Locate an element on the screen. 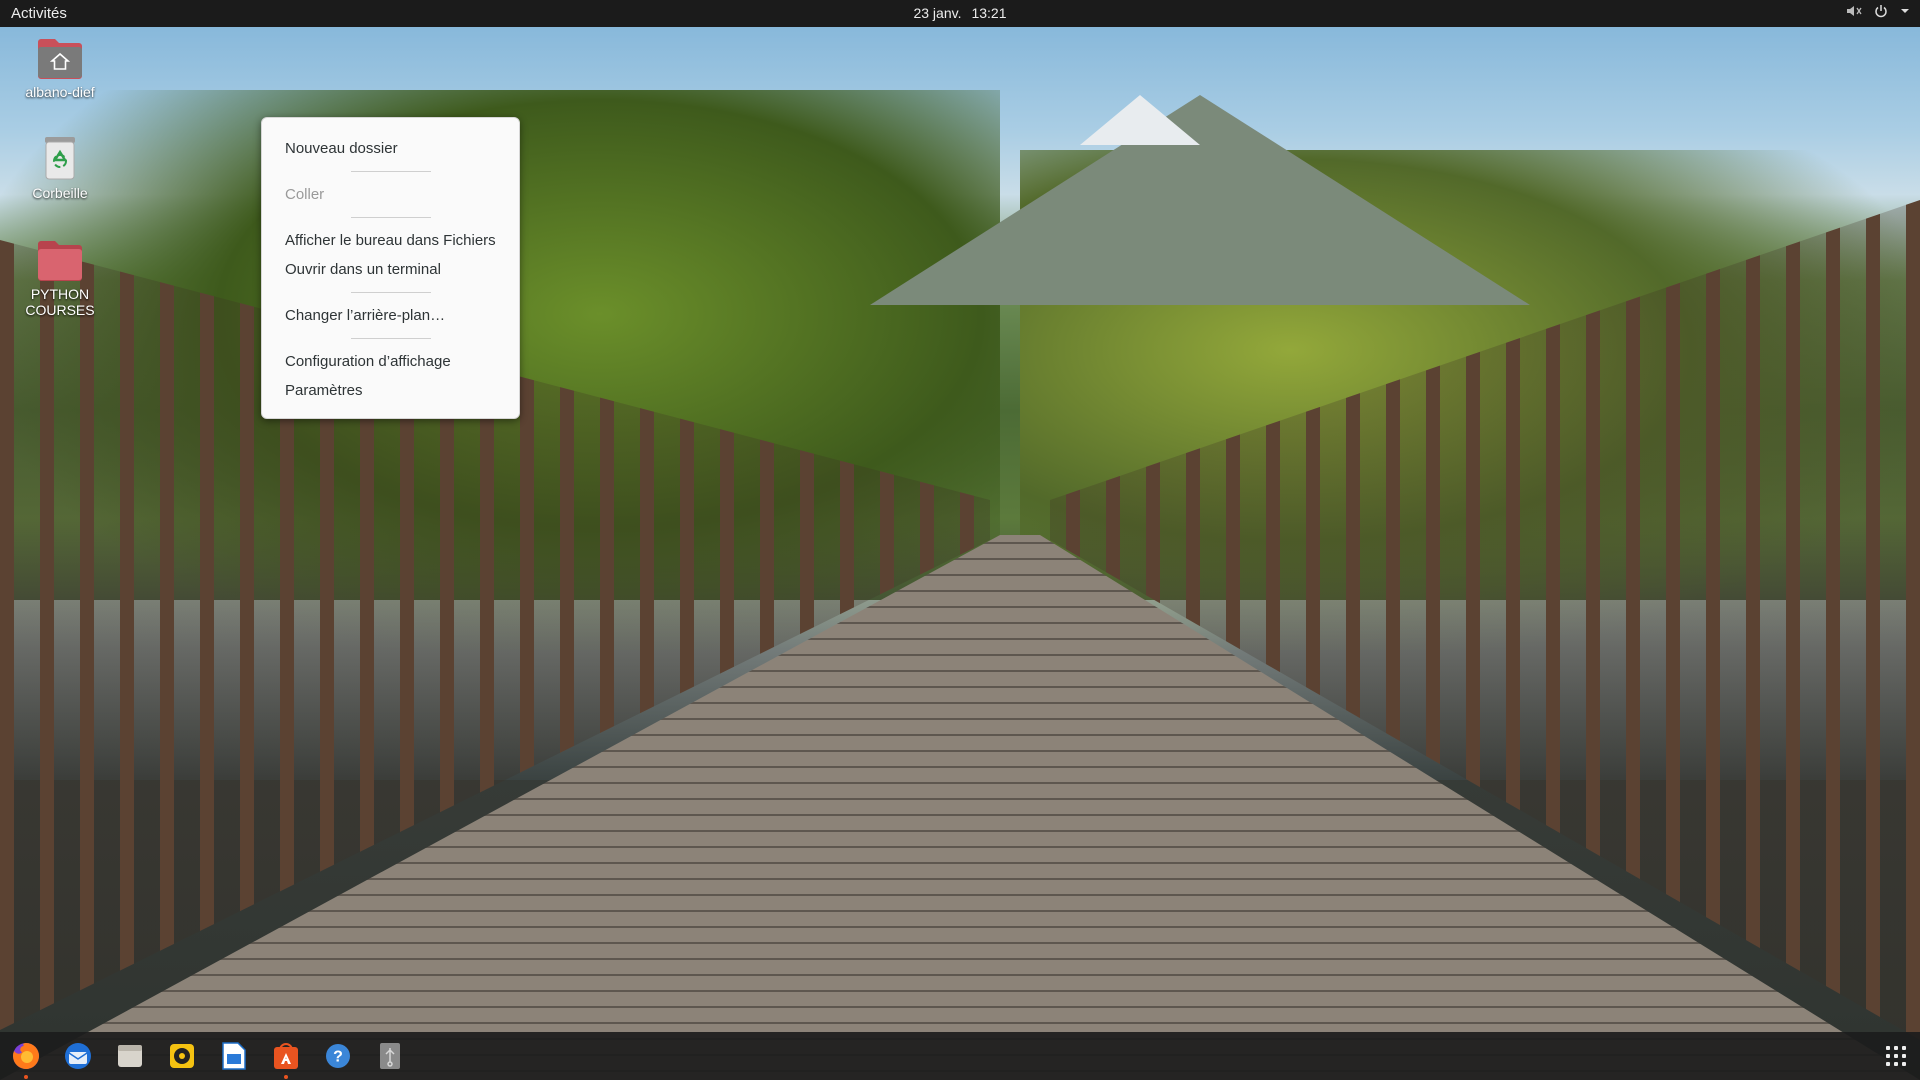 The image size is (1920, 1080). dock-app-usb-drive is located at coordinates (390, 1056).